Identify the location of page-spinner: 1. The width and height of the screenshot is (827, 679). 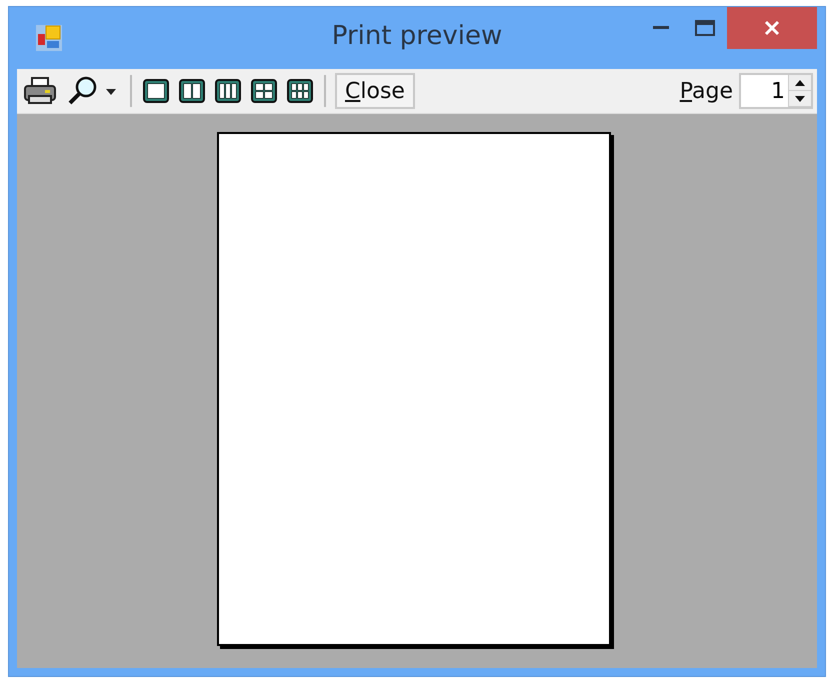
(776, 91).